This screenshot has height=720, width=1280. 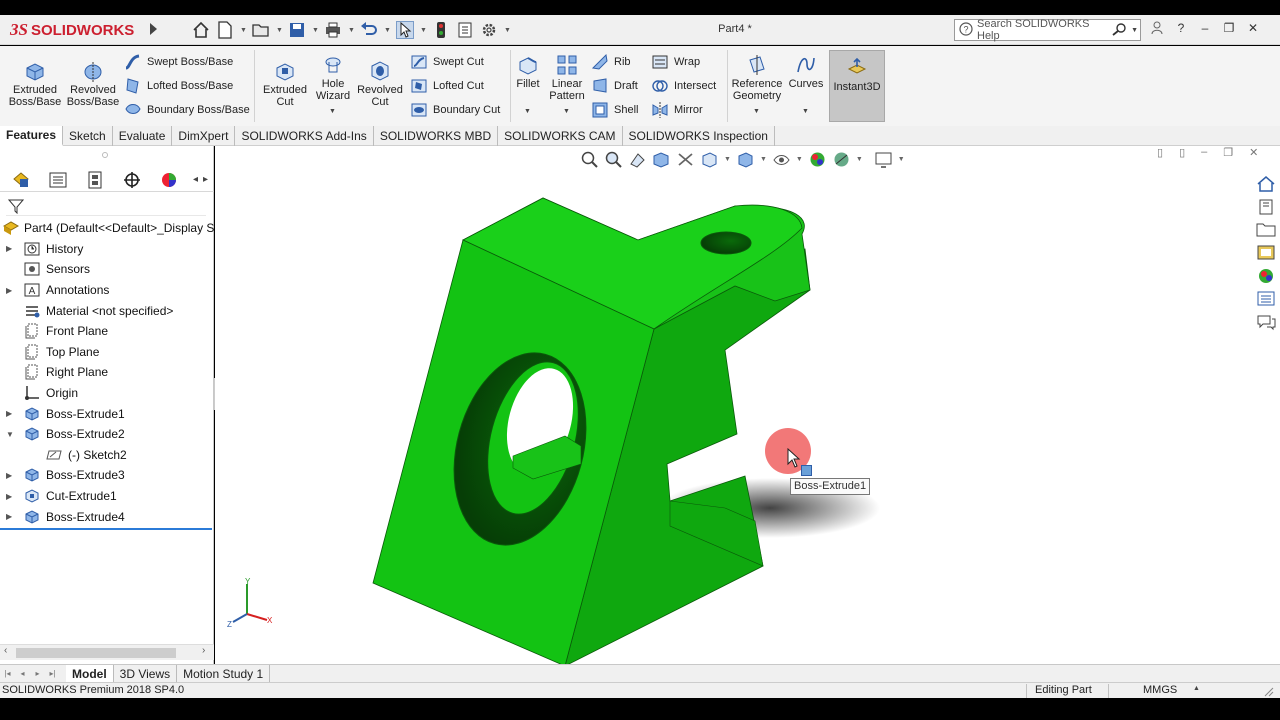 I want to click on new-document-icon, so click(x=225, y=30).